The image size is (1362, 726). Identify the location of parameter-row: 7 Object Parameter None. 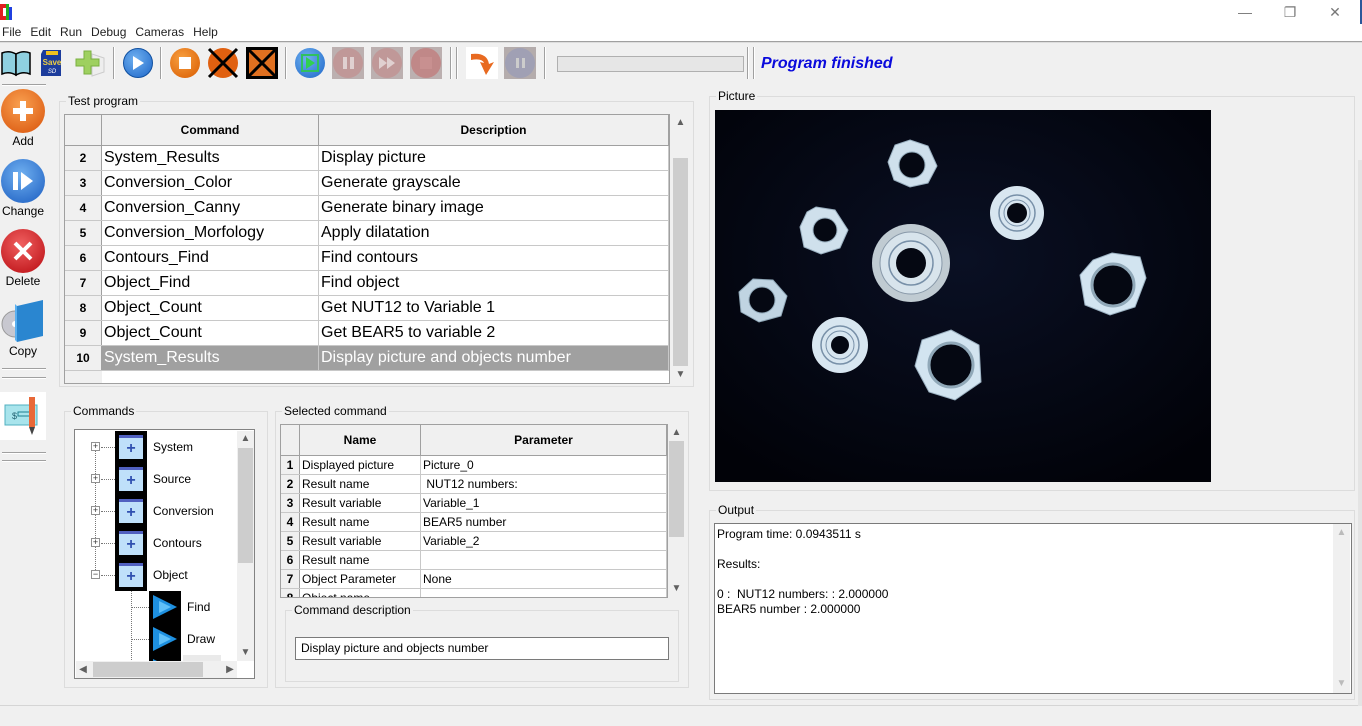
(474, 579).